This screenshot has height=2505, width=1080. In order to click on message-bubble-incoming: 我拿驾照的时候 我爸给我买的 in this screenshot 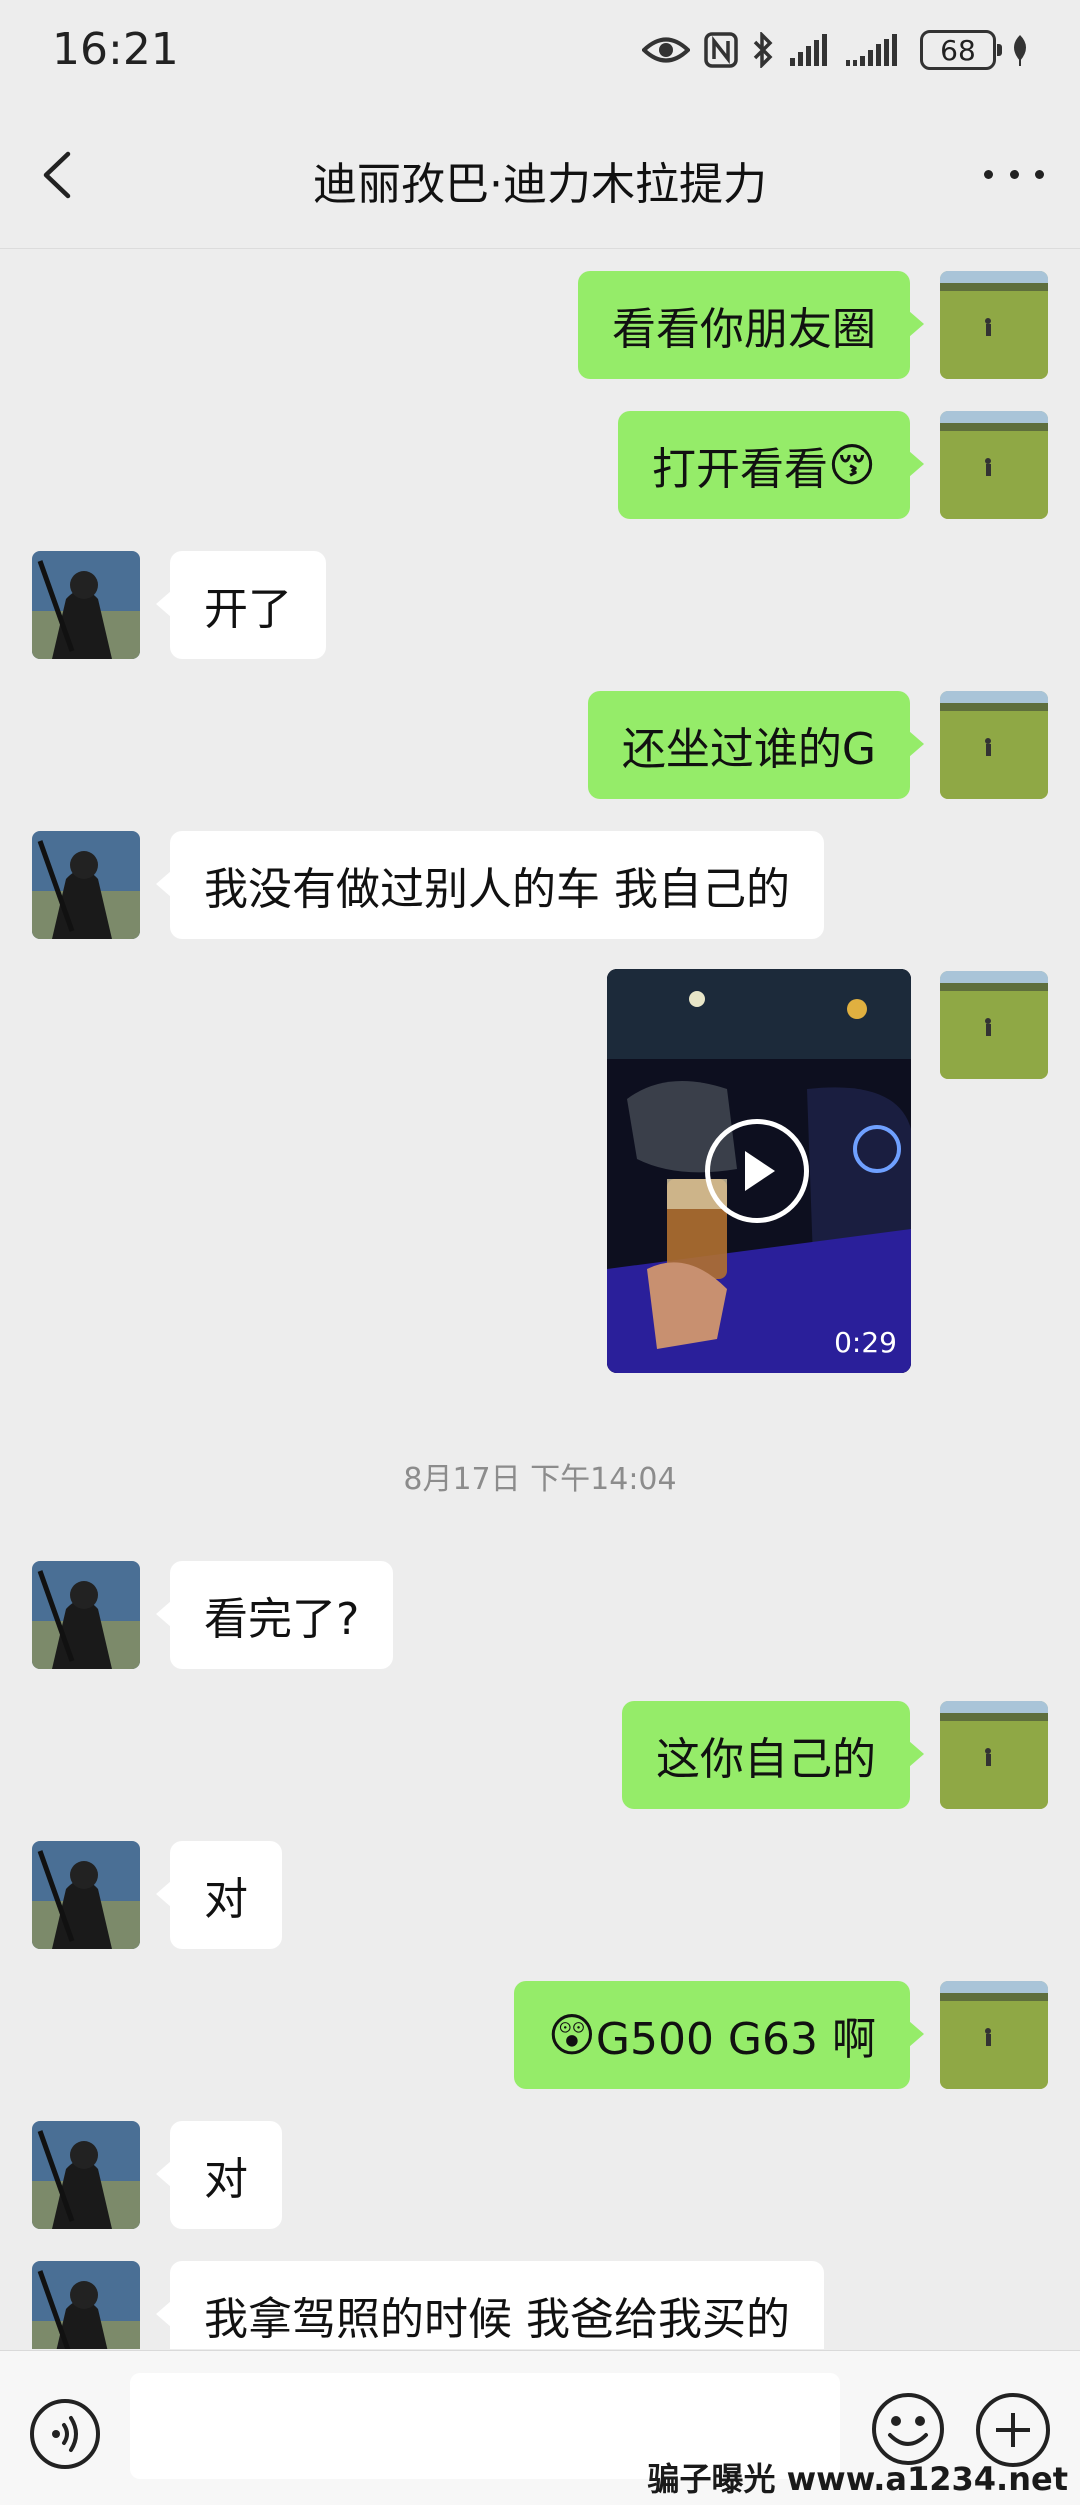, I will do `click(490, 2305)`.